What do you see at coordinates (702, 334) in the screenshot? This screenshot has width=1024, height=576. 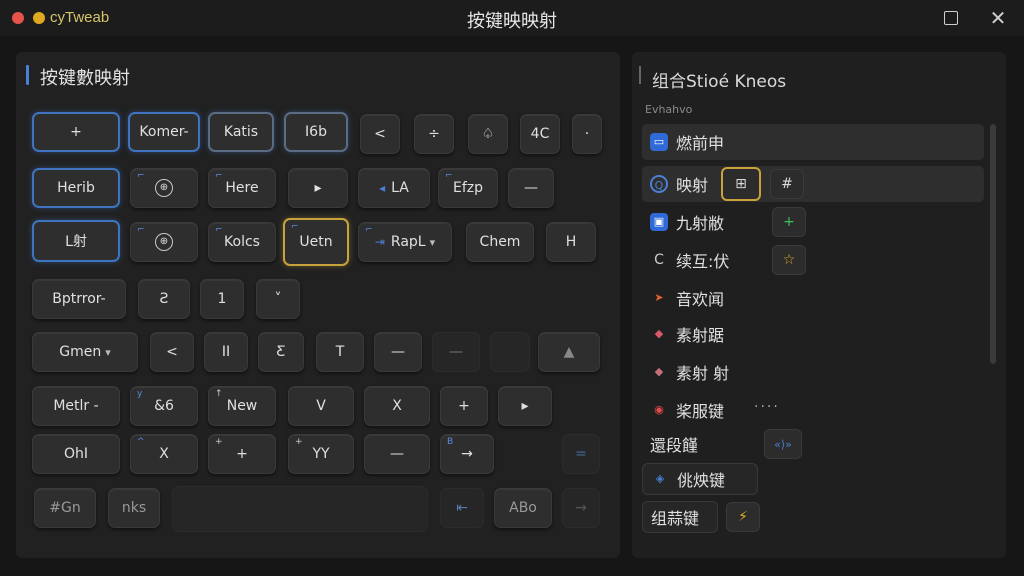 I see `combo-list-item: ◆ 素射踞` at bounding box center [702, 334].